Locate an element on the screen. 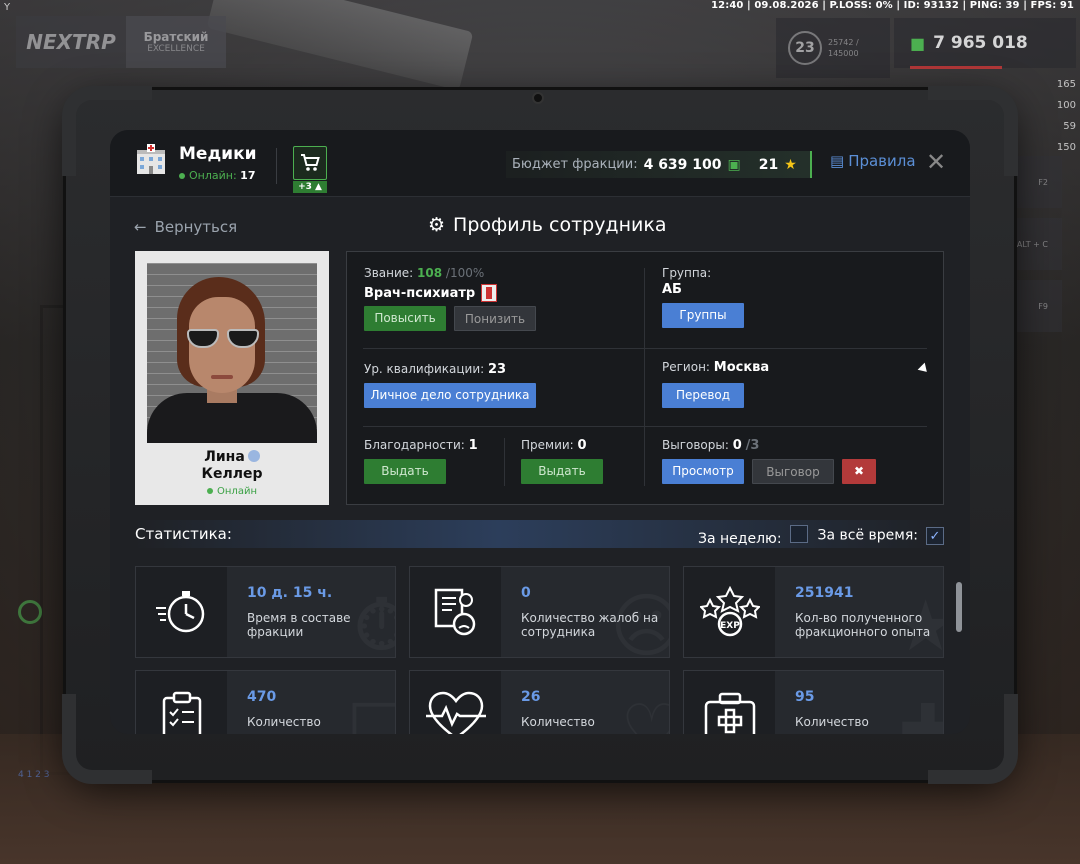  faction-online-label: Онлайн: is located at coordinates (213, 175).